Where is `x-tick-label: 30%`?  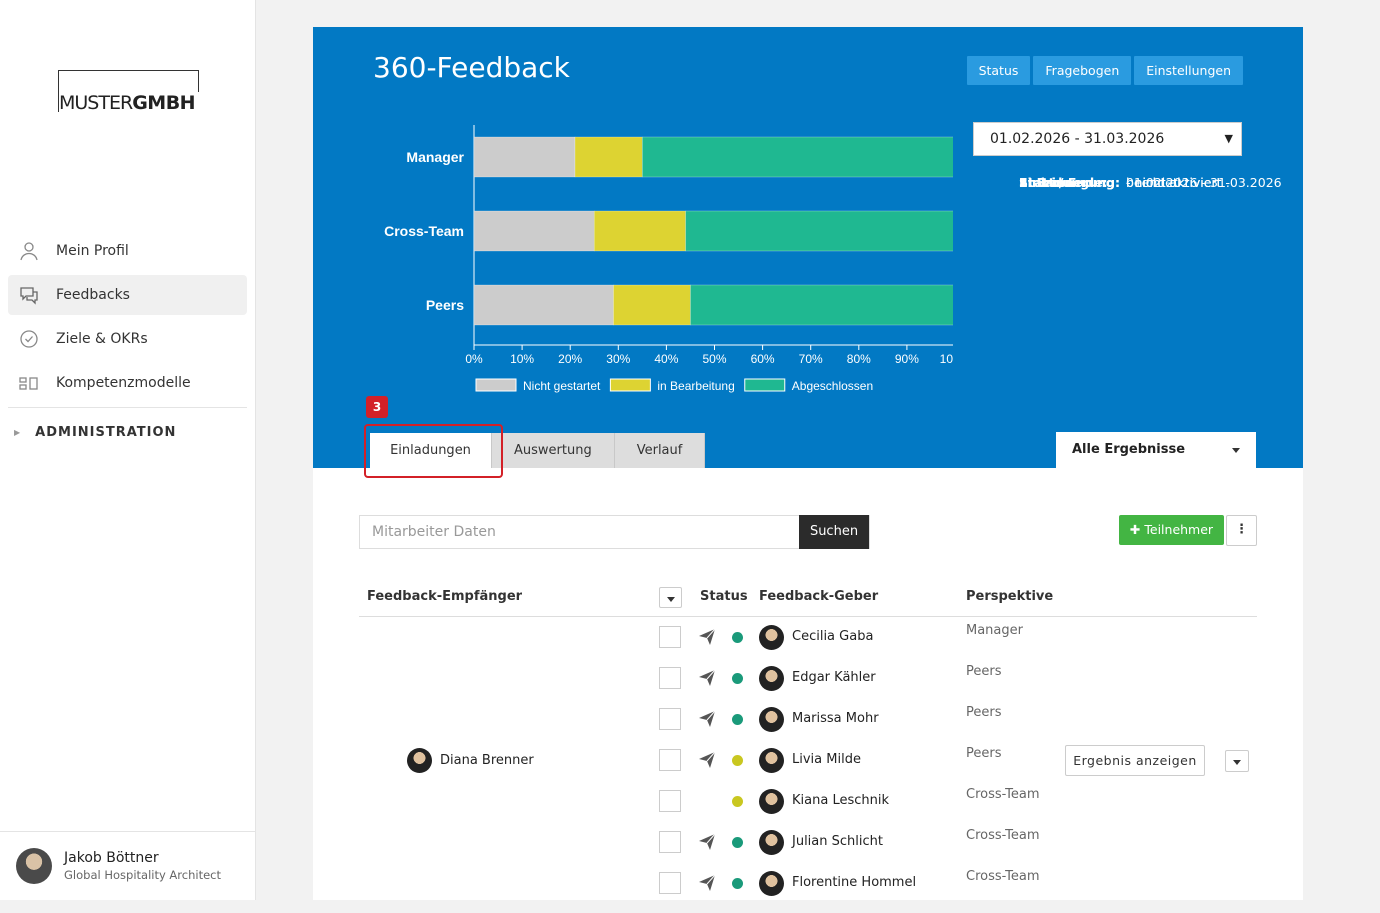
x-tick-label: 30% is located at coordinates (618, 359).